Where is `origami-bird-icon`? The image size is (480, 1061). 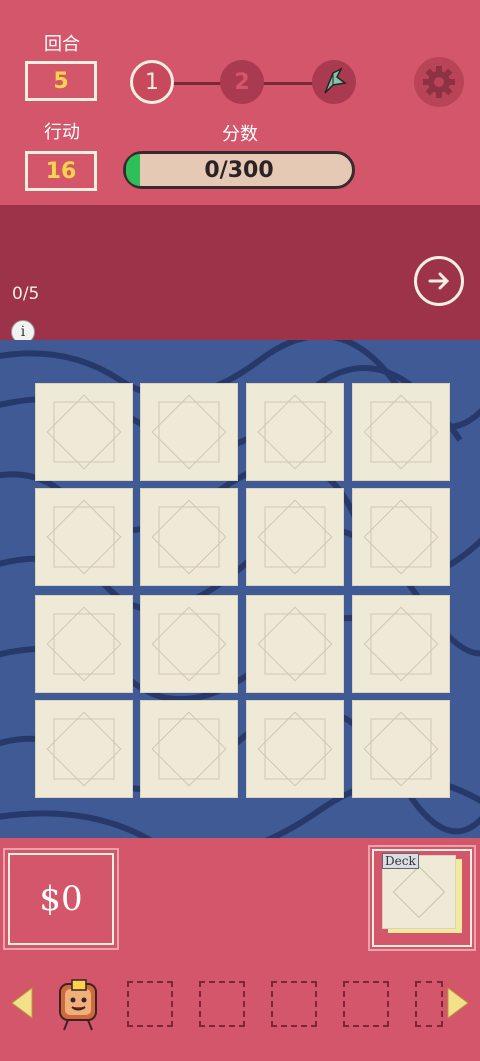 origami-bird-icon is located at coordinates (335, 80).